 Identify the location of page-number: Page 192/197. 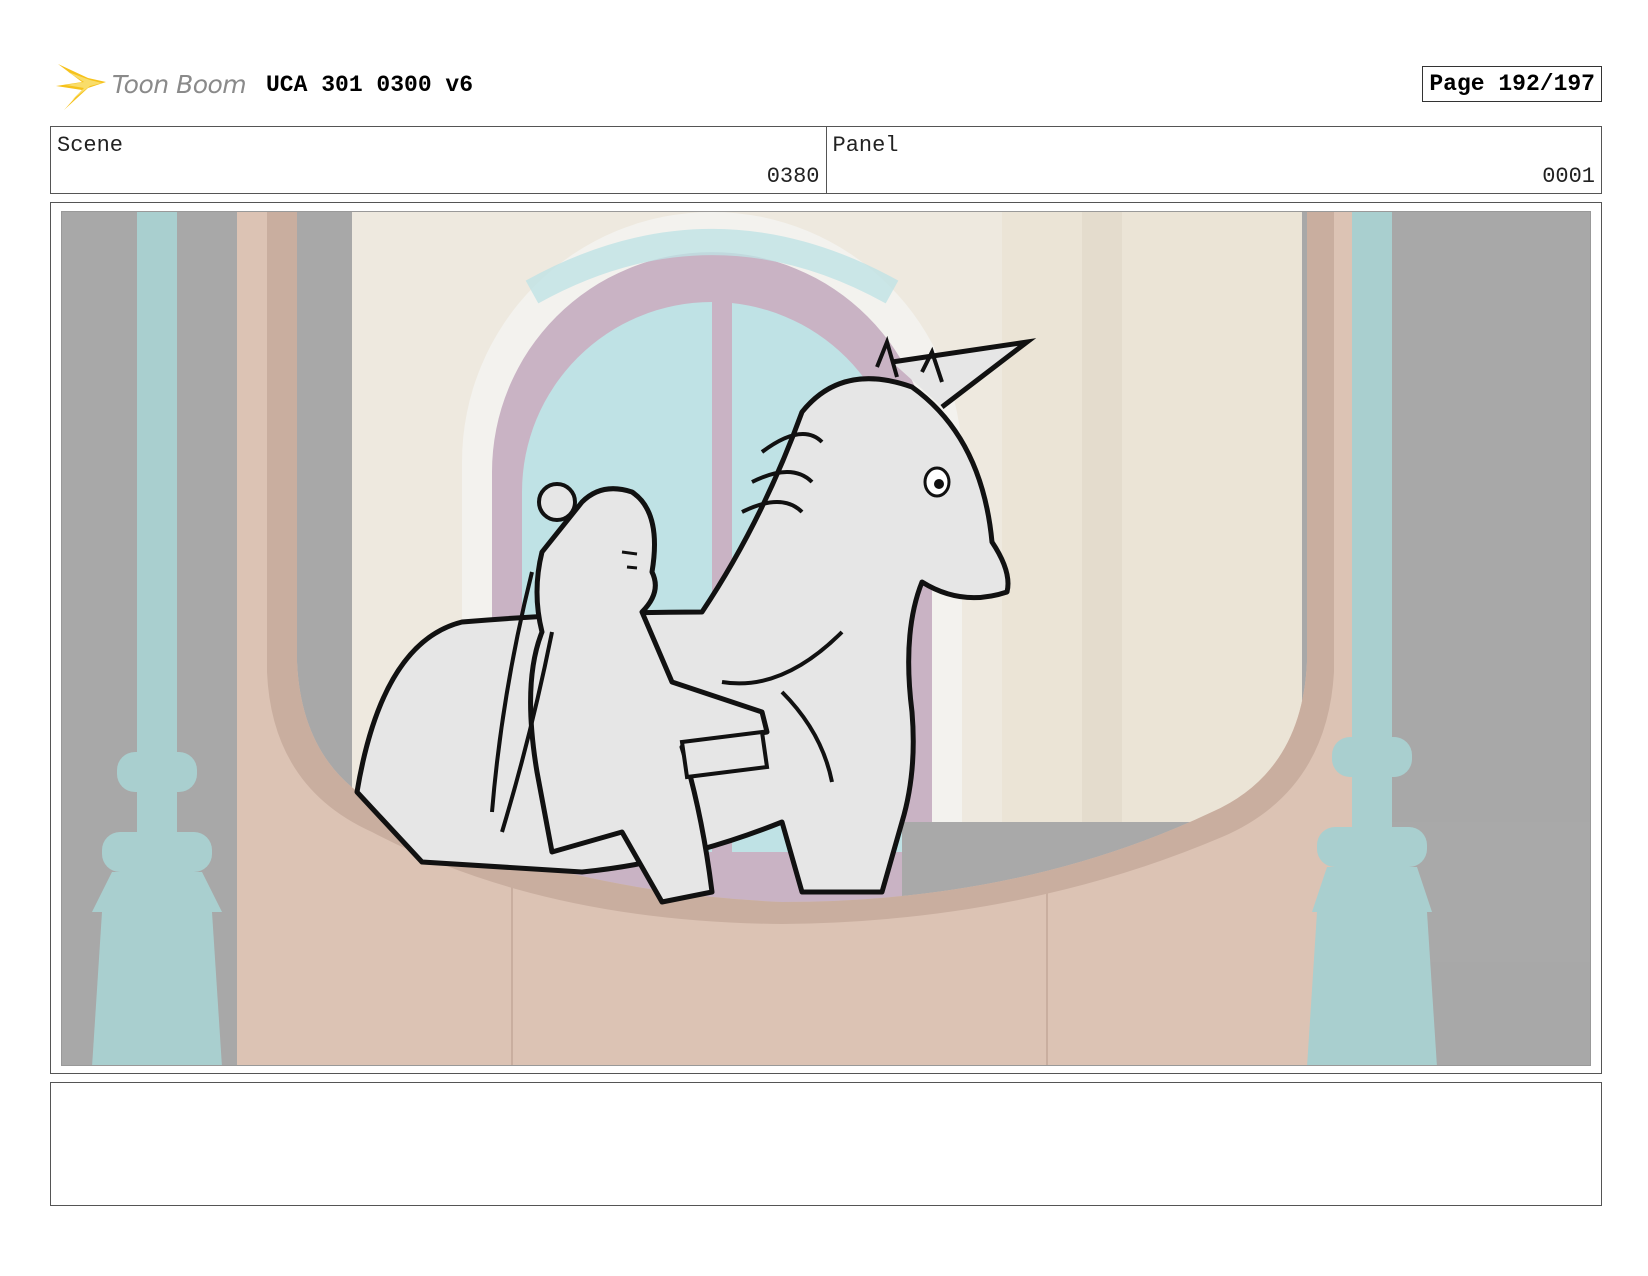
(1512, 84).